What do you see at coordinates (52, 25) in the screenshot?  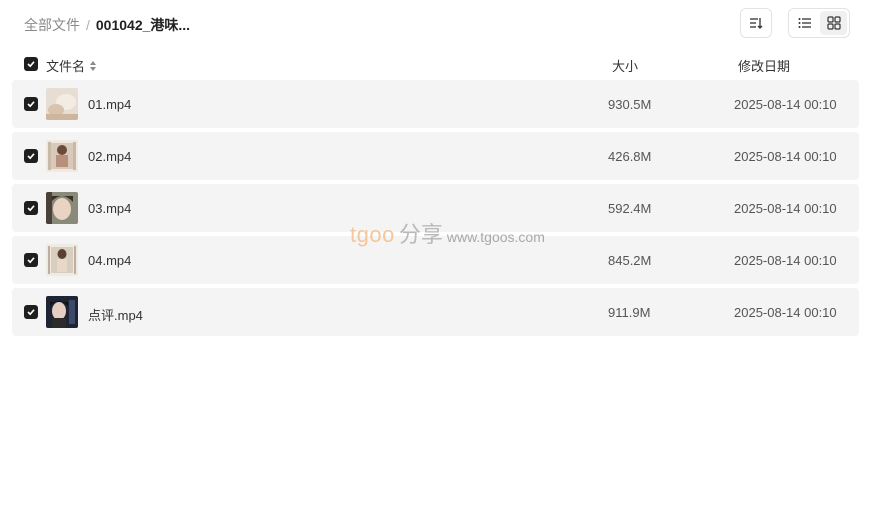 I see `breadcrumb-root-link: 全部文件` at bounding box center [52, 25].